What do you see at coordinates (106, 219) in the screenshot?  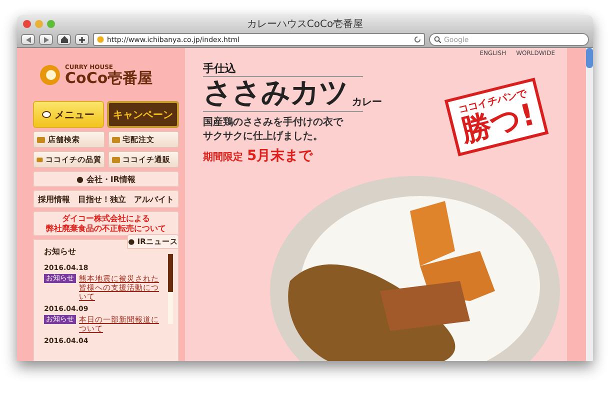 I see `notice-link: ダイコー株式会社による` at bounding box center [106, 219].